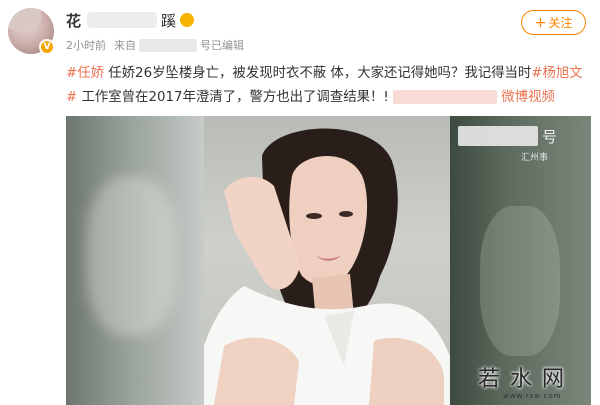 The image size is (600, 405). Describe the element at coordinates (556, 73) in the screenshot. I see `hashtag-yangxuwen: #杨旭文` at that location.